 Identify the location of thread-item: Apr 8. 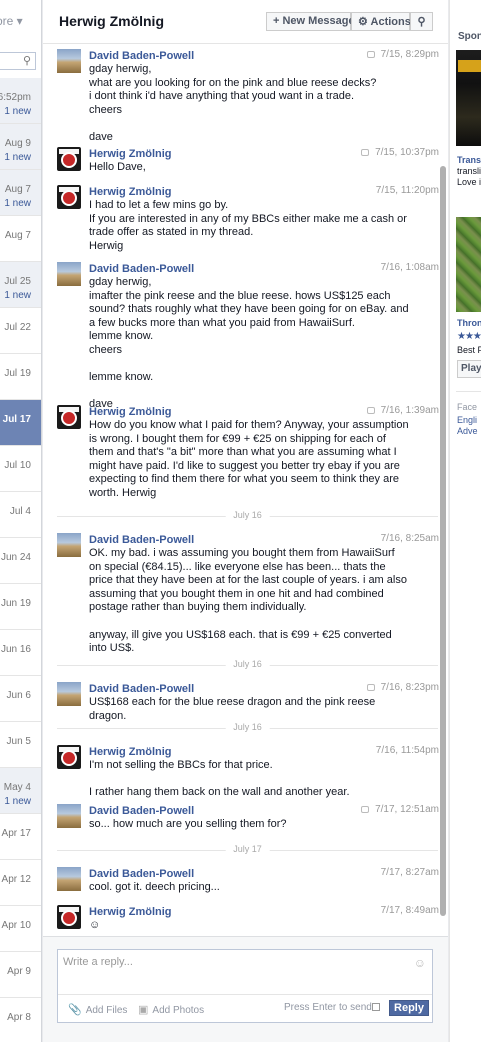
(20, 1020).